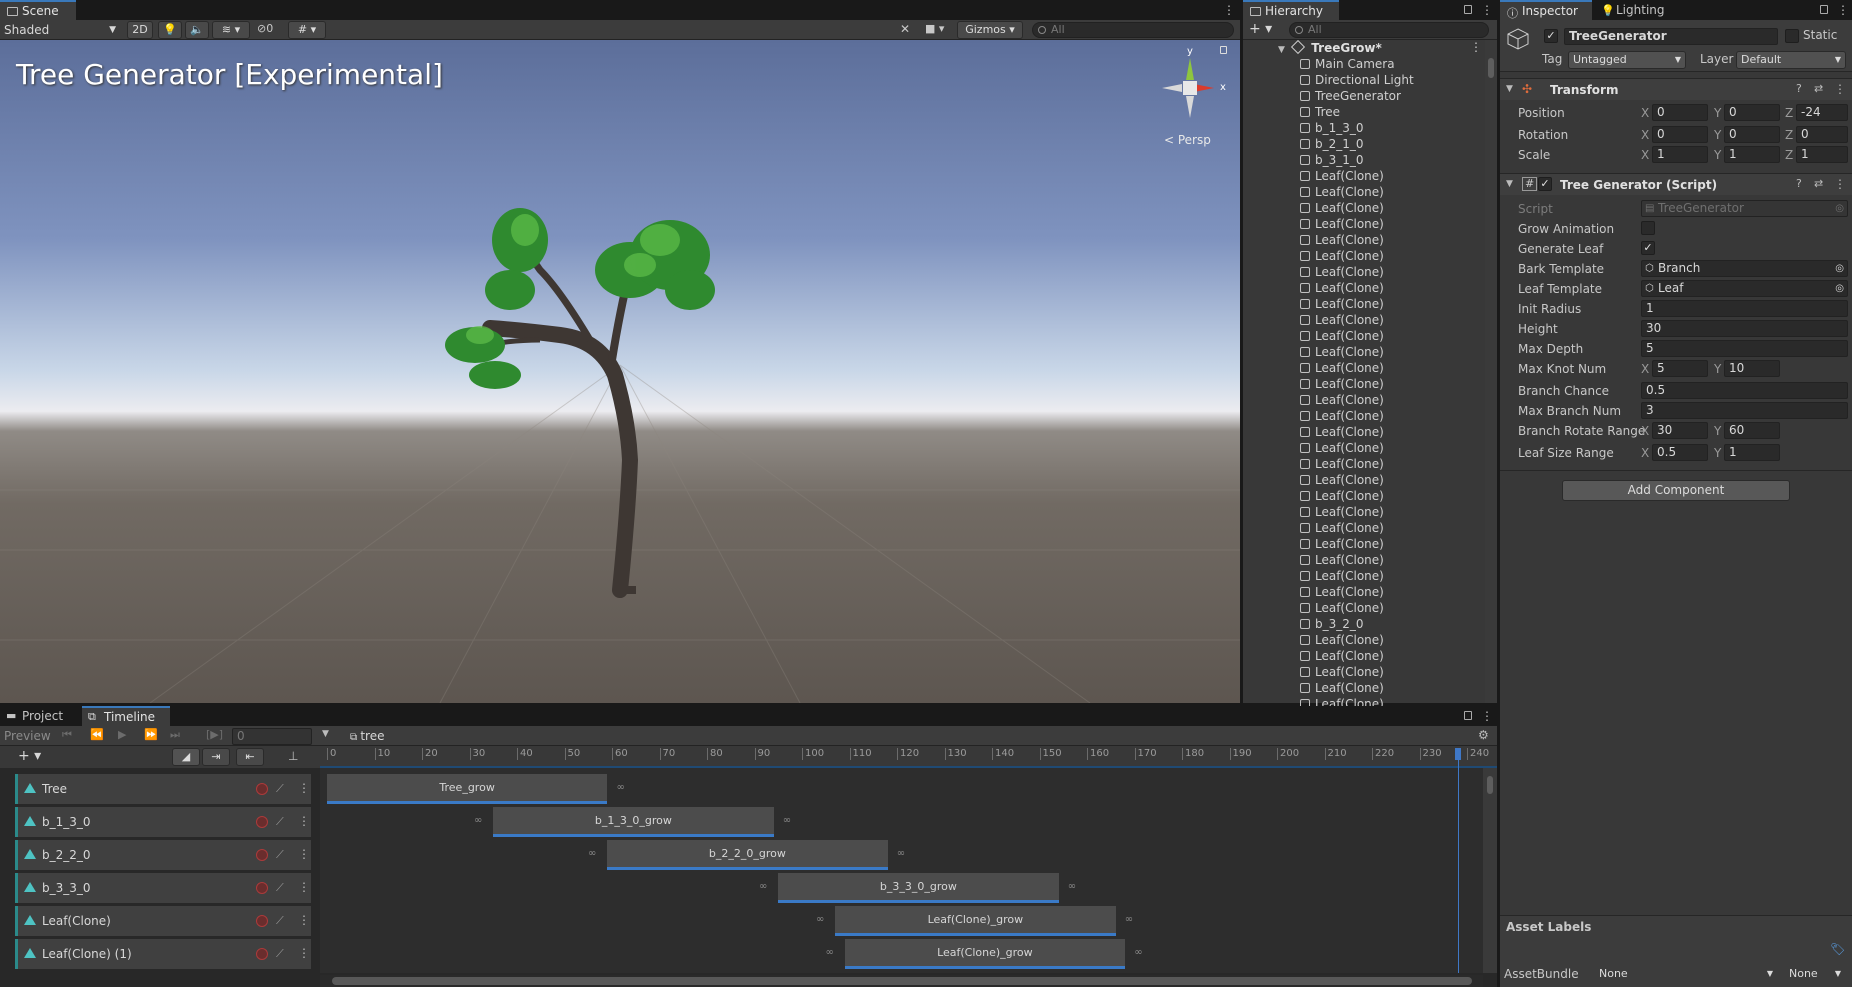  Describe the element at coordinates (1648, 228) in the screenshot. I see `grow-animation-checkbox` at that location.